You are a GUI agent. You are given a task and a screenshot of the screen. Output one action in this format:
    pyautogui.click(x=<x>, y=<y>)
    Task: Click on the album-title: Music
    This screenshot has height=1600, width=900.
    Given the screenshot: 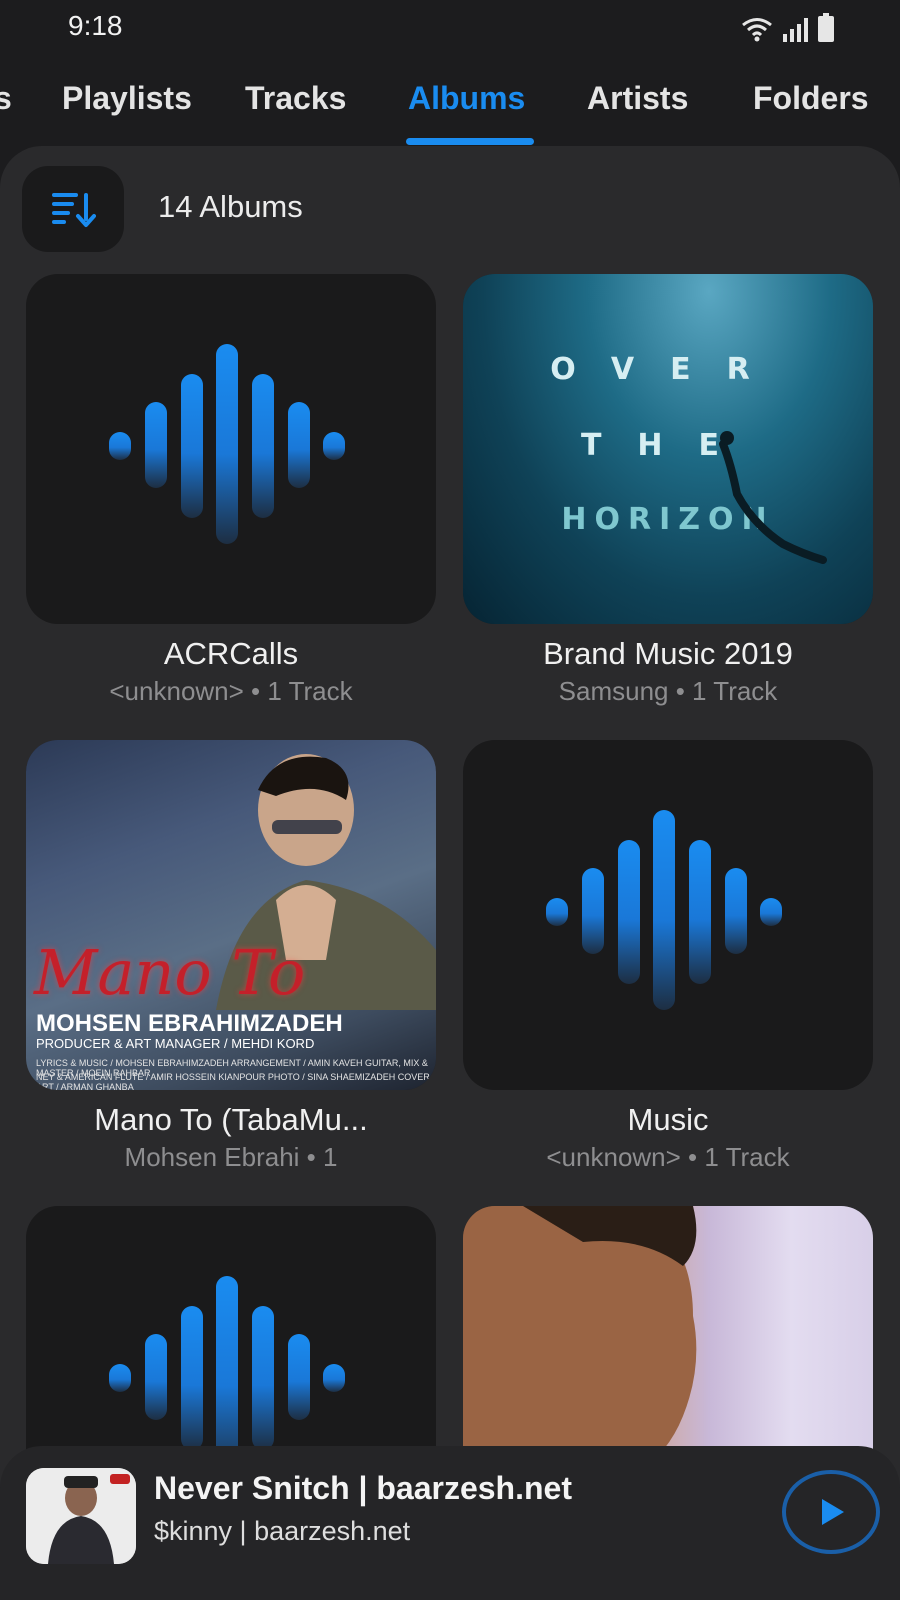 What is the action you would take?
    pyautogui.click(x=668, y=1119)
    